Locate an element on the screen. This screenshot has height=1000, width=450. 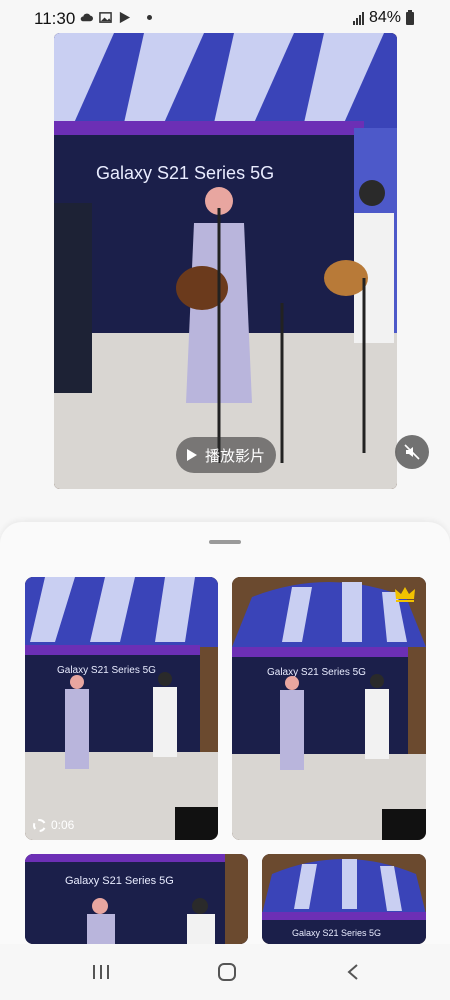
notification-icons is located at coordinates (116, 17).